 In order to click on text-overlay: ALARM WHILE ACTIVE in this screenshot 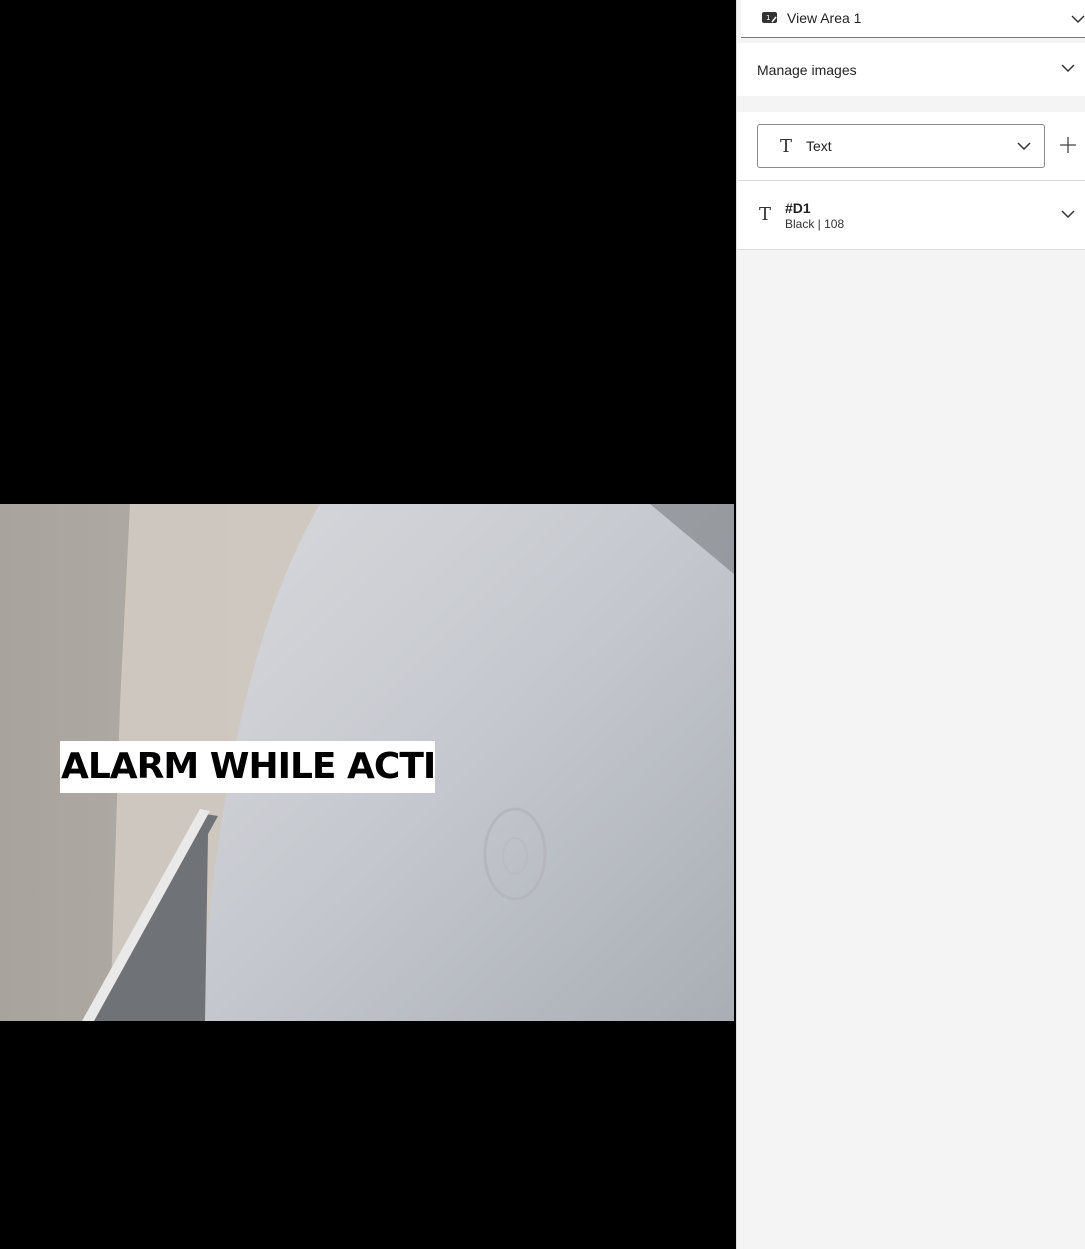, I will do `click(247, 767)`.